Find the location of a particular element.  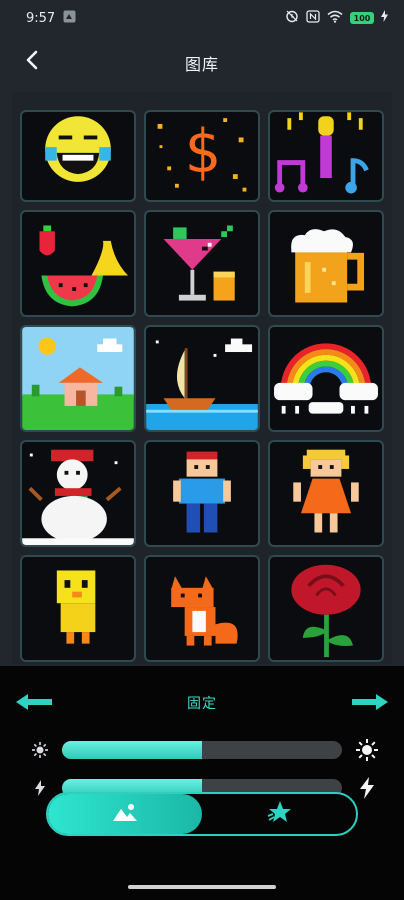

brightness-low-icon is located at coordinates (40, 750).